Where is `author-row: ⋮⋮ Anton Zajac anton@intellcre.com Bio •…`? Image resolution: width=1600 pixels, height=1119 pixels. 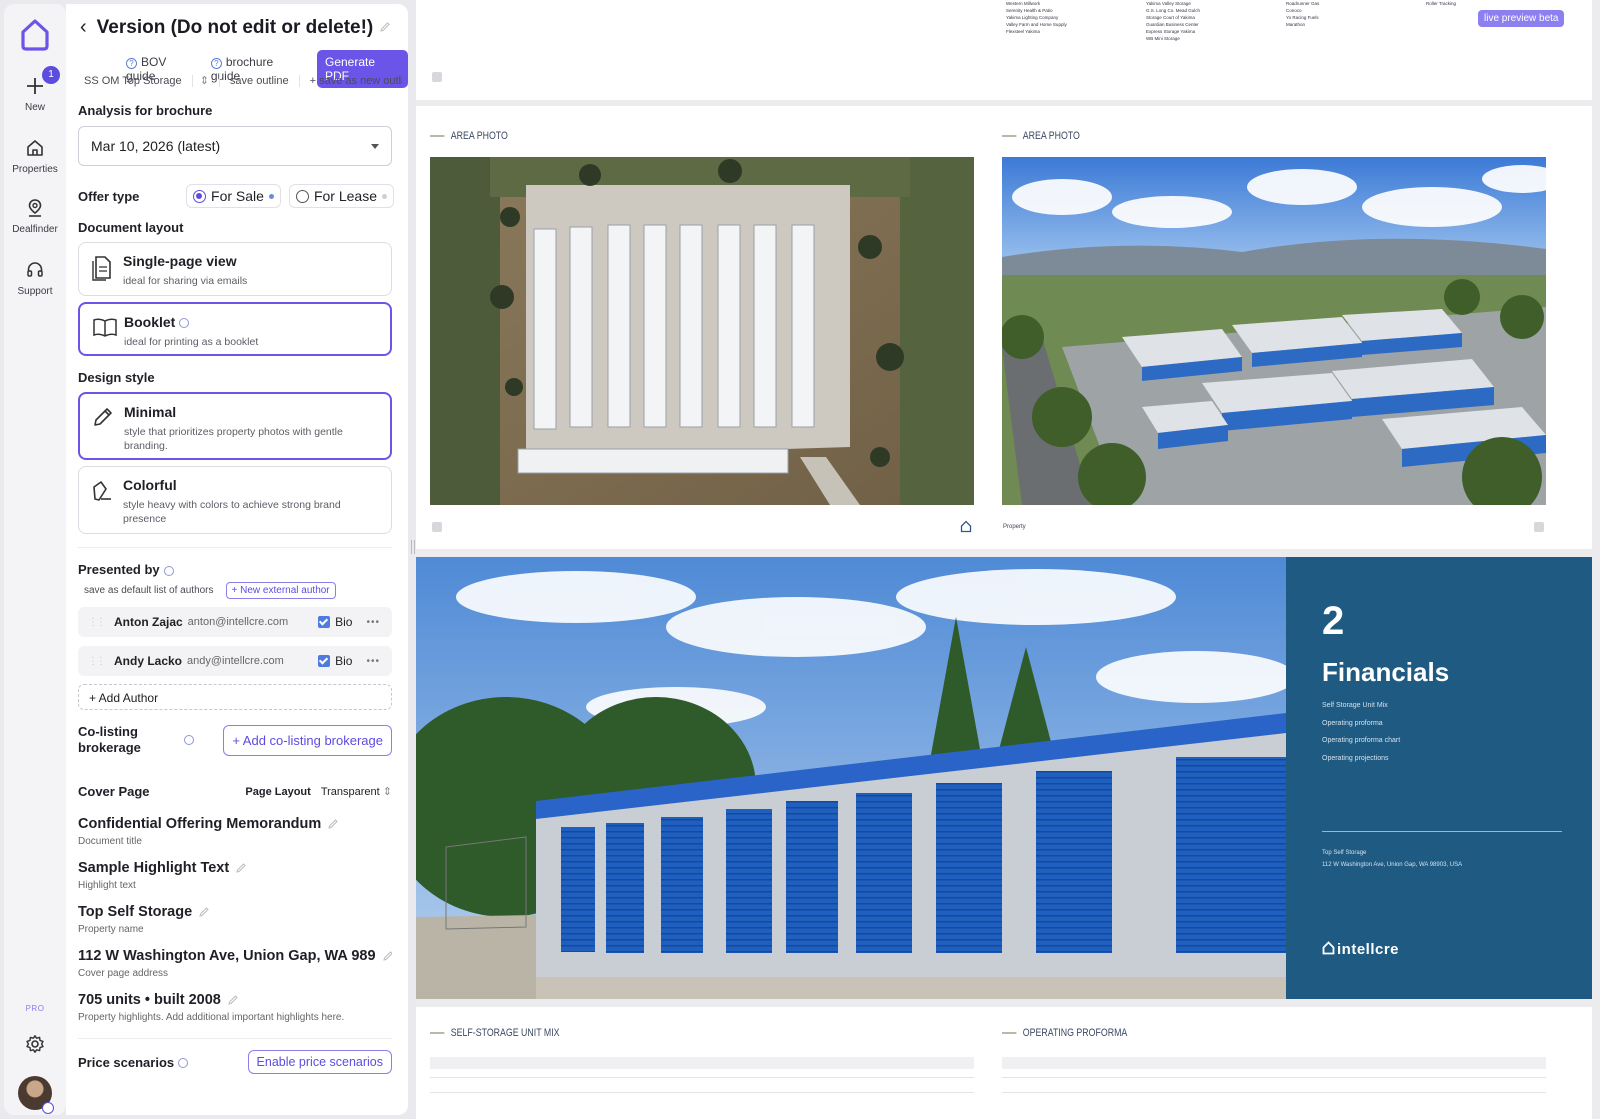
author-row: ⋮⋮ Anton Zajac anton@intellcre.com Bio •… is located at coordinates (235, 622).